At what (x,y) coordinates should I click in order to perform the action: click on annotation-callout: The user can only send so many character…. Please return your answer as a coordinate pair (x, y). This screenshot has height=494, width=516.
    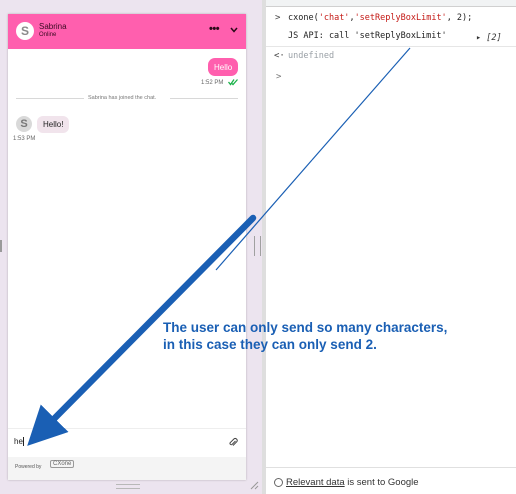
    Looking at the image, I should click on (305, 336).